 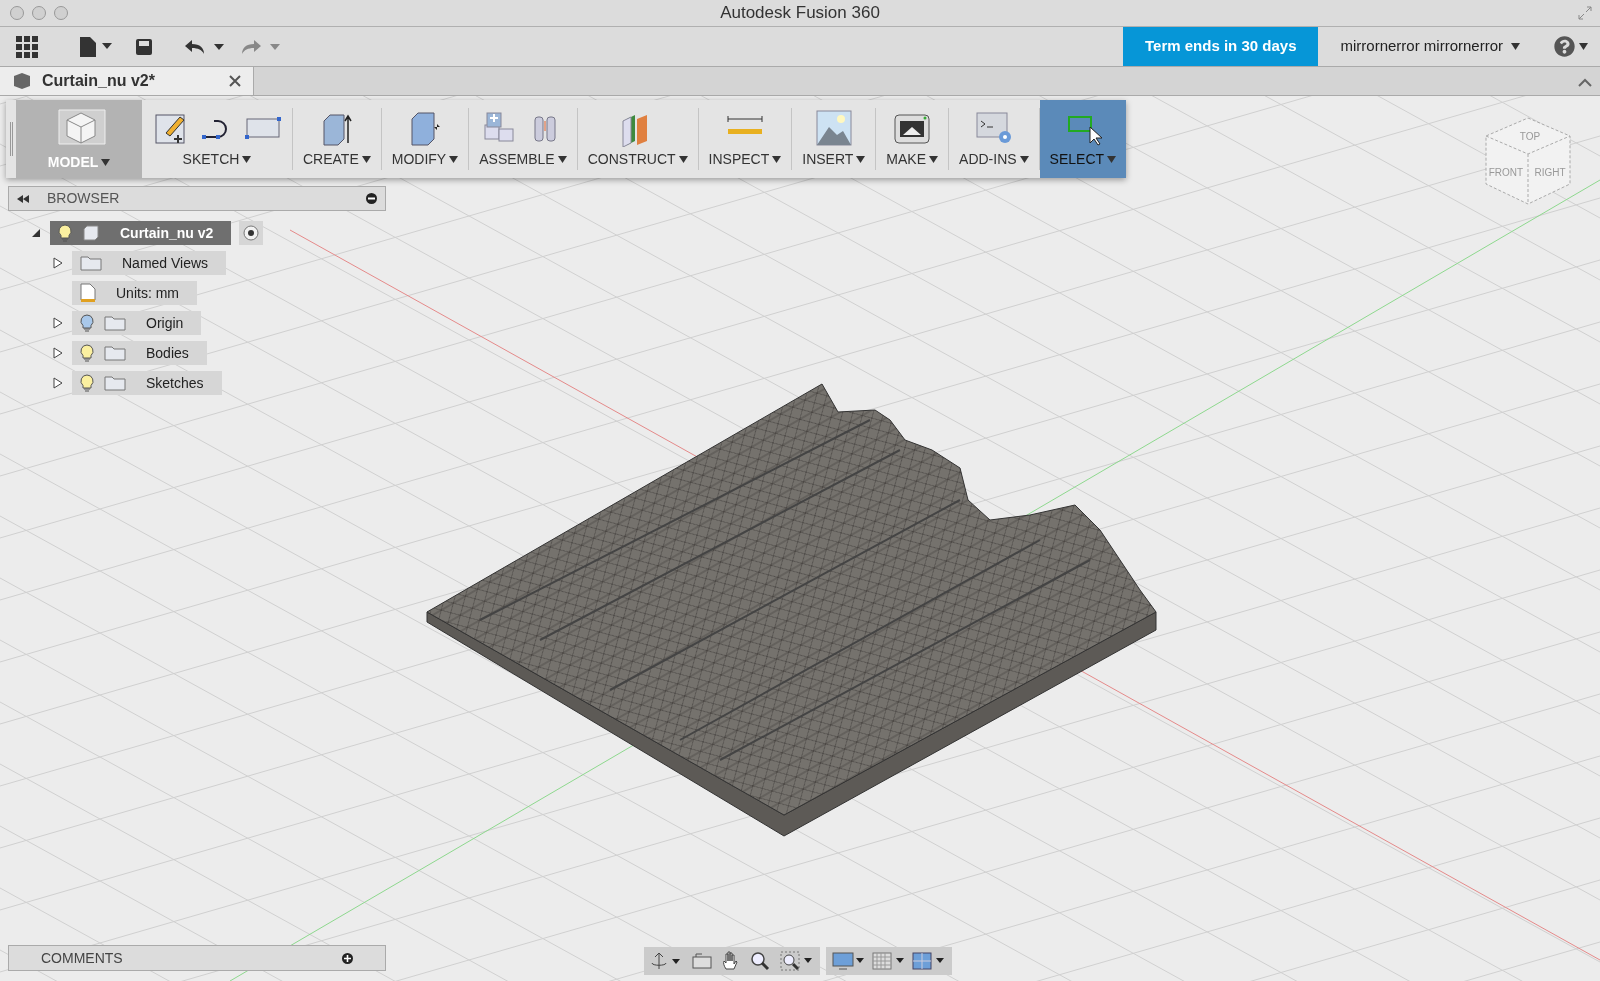 I want to click on ribbon-group: CONSTRUCT, so click(x=637, y=139).